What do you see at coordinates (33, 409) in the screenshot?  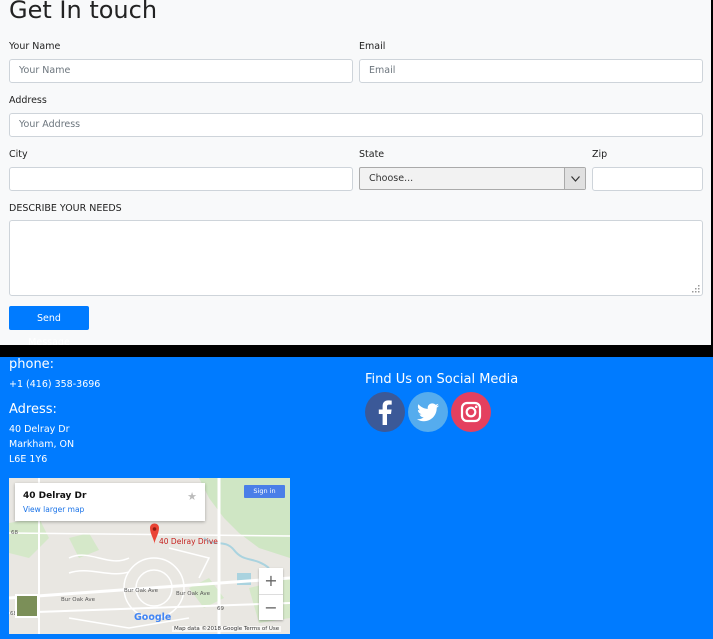 I see `address-heading: Adress:` at bounding box center [33, 409].